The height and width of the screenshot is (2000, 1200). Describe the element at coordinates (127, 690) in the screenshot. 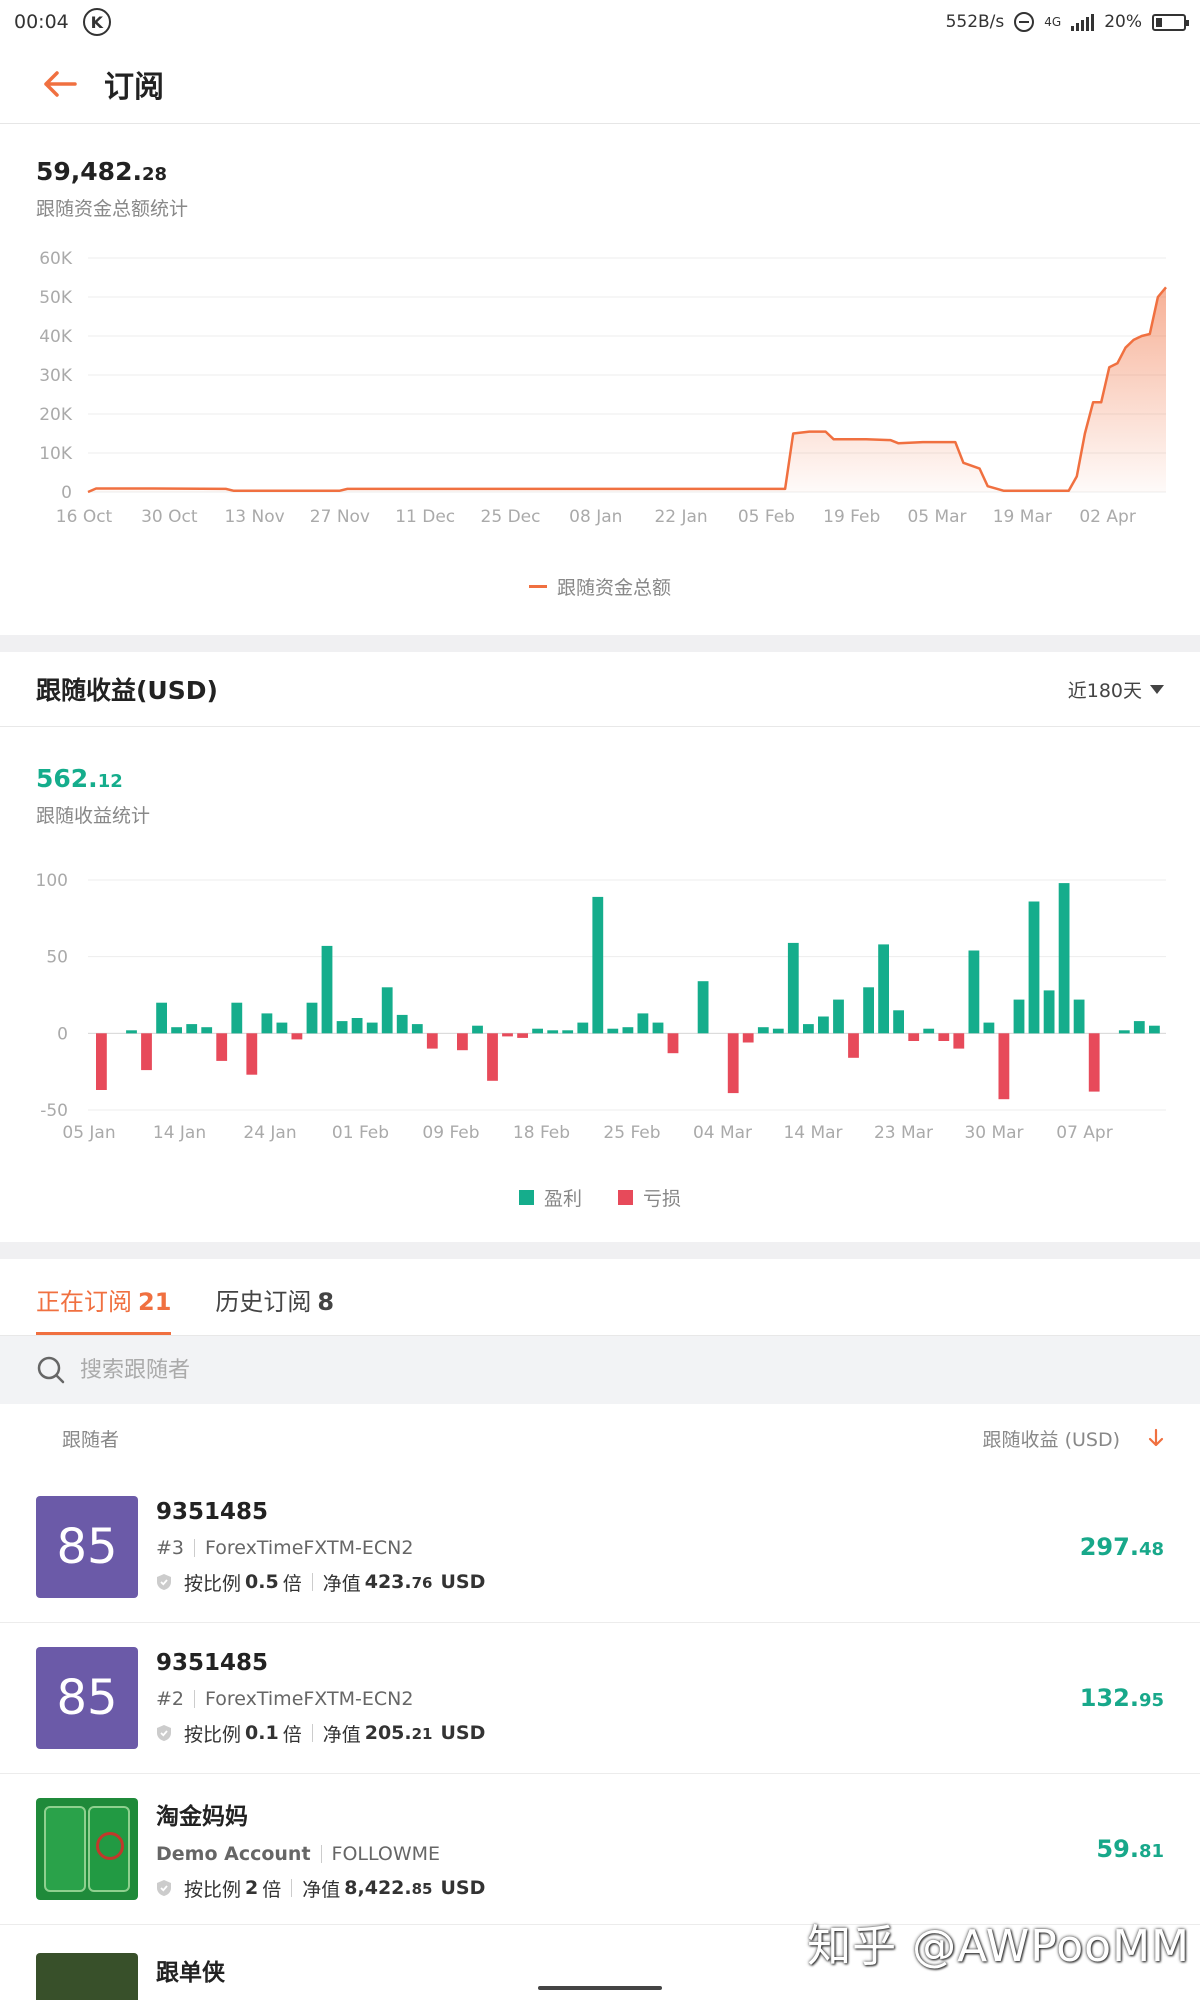

I see `earnings-title: 跟随收益(USD)` at that location.